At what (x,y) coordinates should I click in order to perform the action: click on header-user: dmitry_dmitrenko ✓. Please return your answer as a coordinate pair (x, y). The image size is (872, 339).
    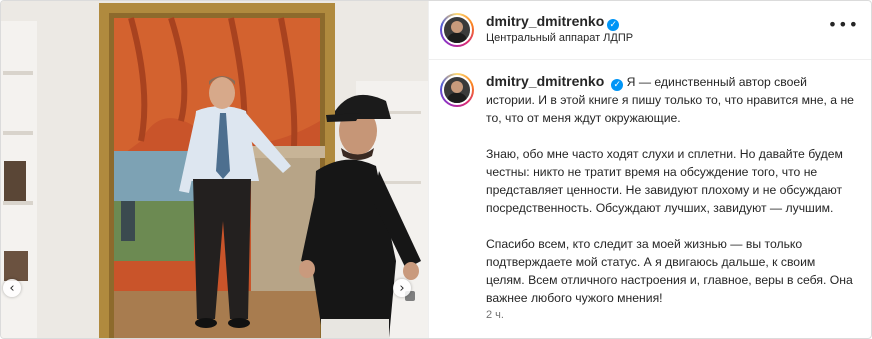
    Looking at the image, I should click on (553, 22).